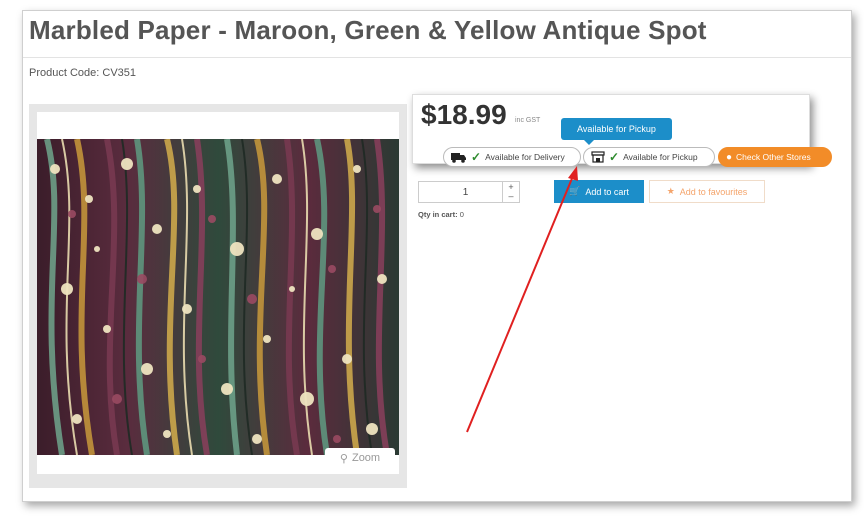  What do you see at coordinates (660, 157) in the screenshot?
I see `pickup-label: Available for Pickup` at bounding box center [660, 157].